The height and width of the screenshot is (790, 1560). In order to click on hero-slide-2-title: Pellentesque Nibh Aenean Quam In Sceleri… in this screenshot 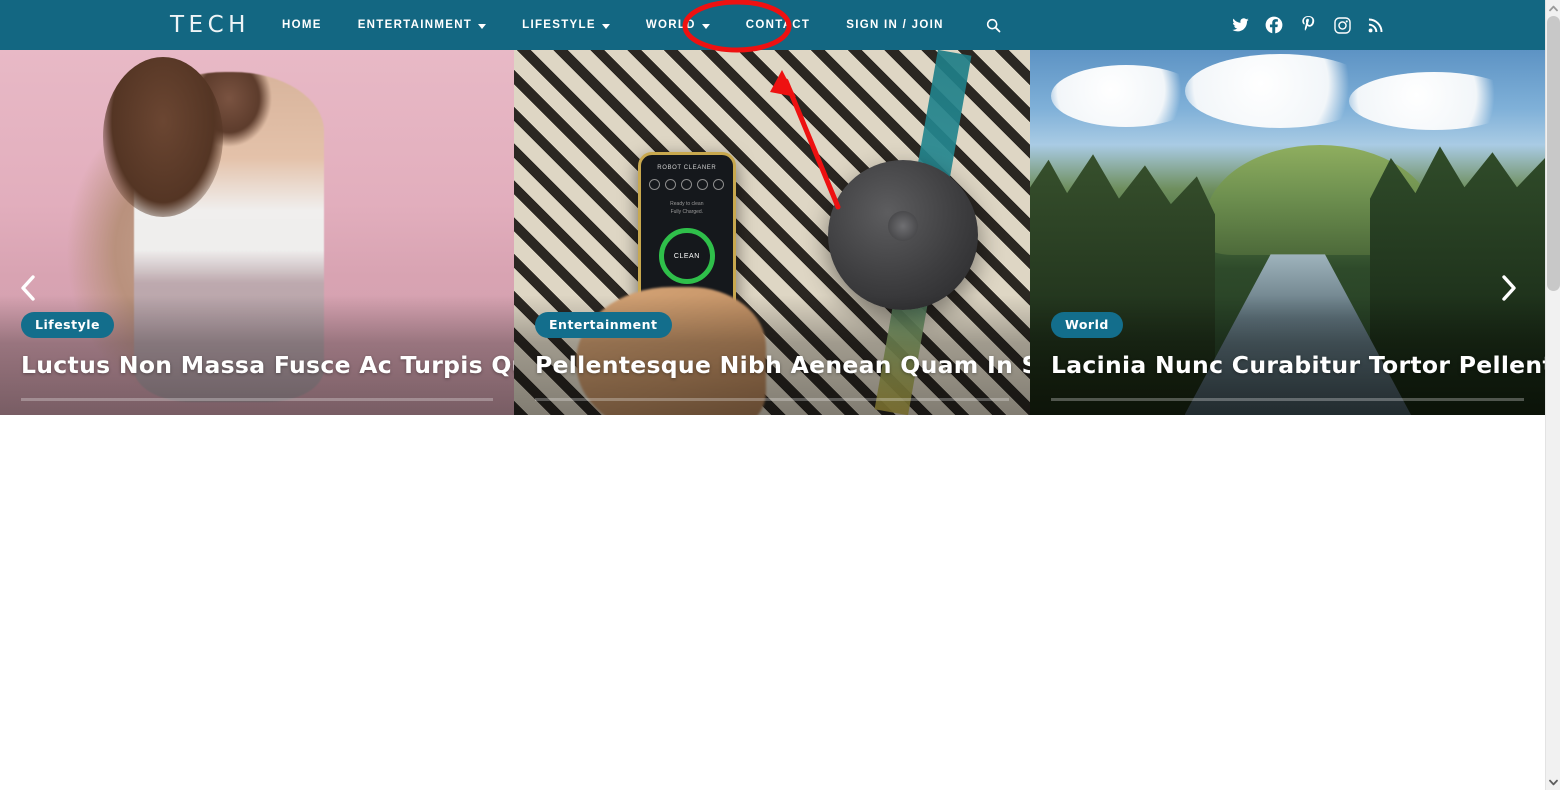, I will do `click(782, 365)`.